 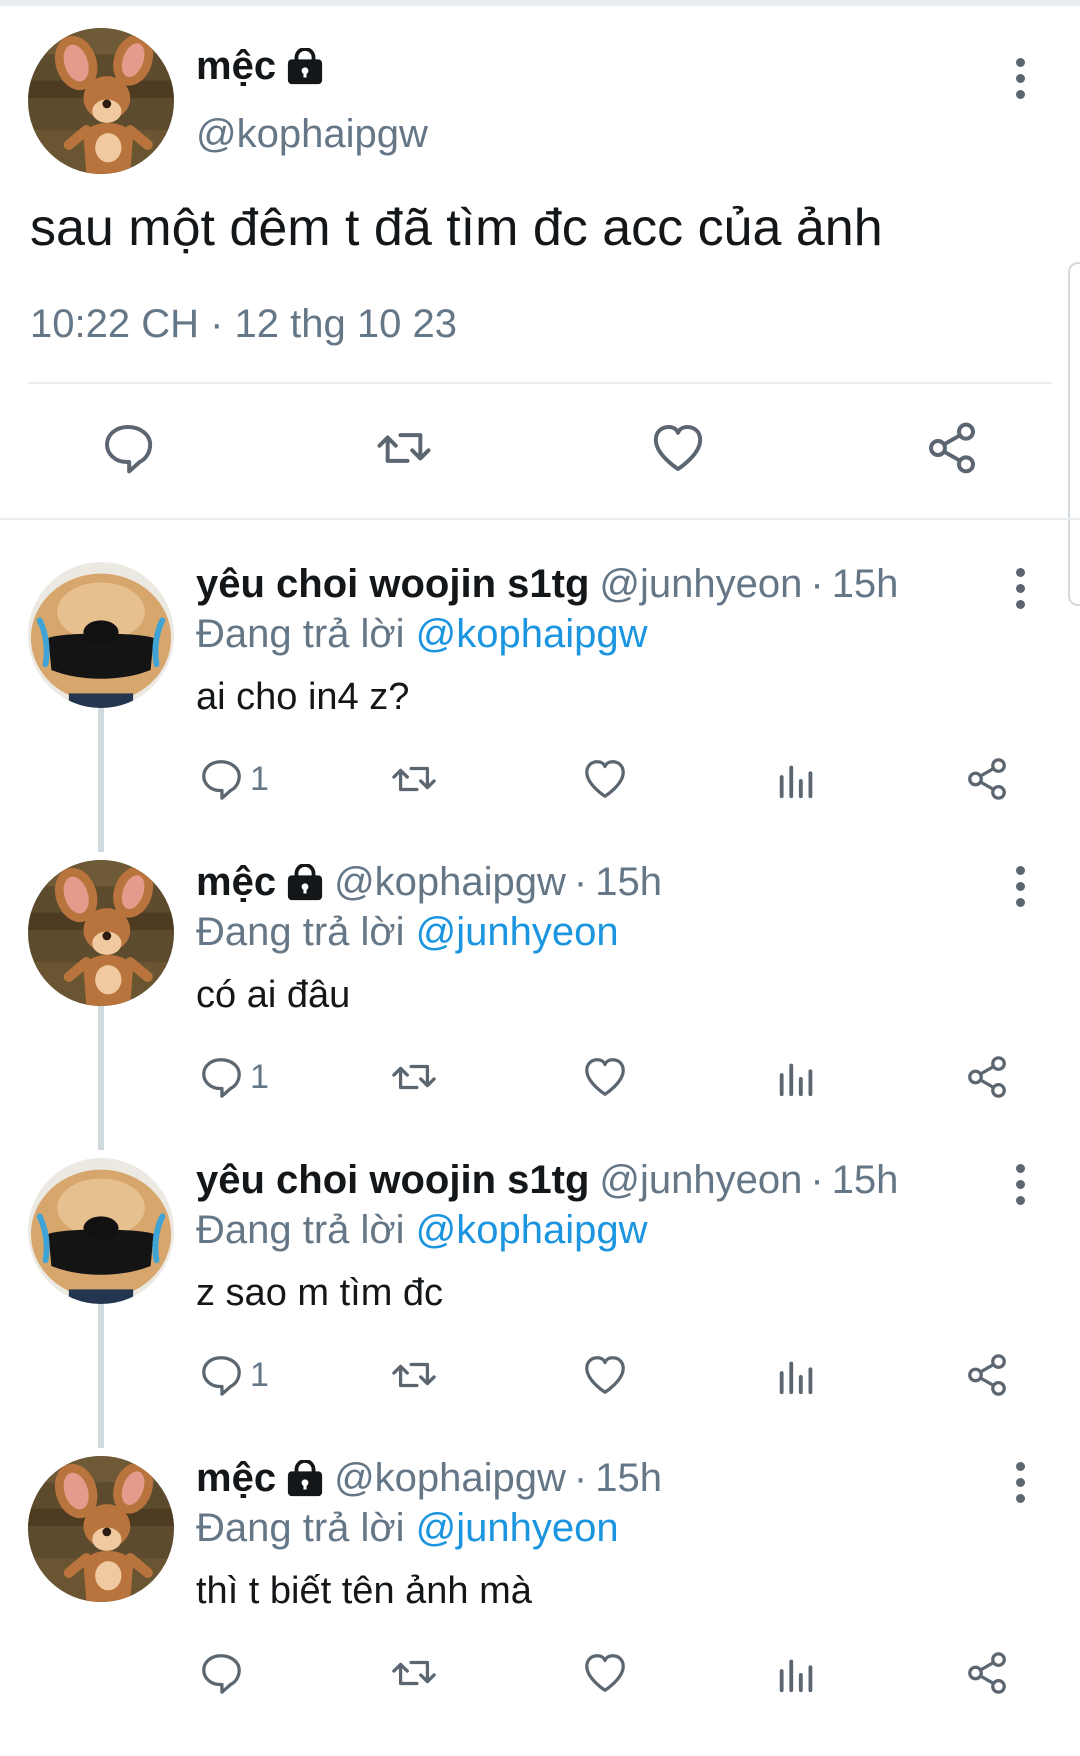 What do you see at coordinates (540, 383) in the screenshot?
I see `divider` at bounding box center [540, 383].